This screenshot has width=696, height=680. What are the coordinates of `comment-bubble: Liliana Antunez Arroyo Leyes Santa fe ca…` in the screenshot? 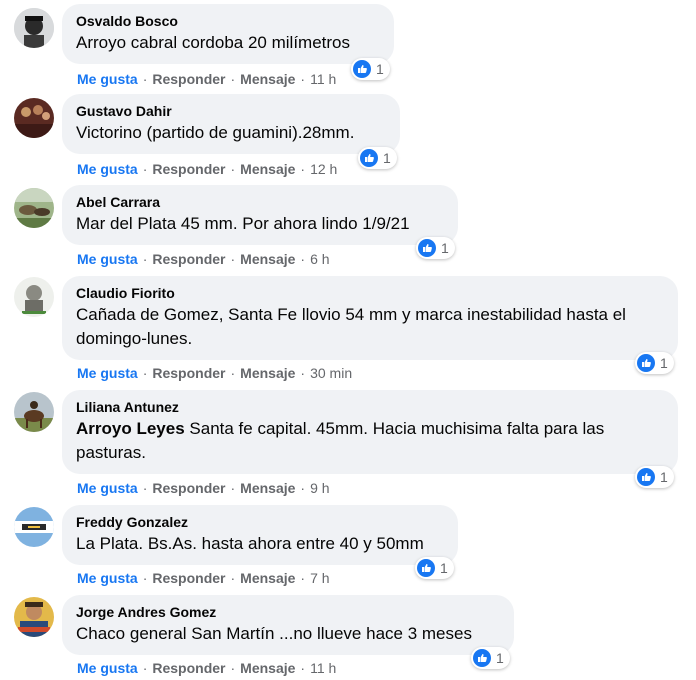 It's located at (370, 432).